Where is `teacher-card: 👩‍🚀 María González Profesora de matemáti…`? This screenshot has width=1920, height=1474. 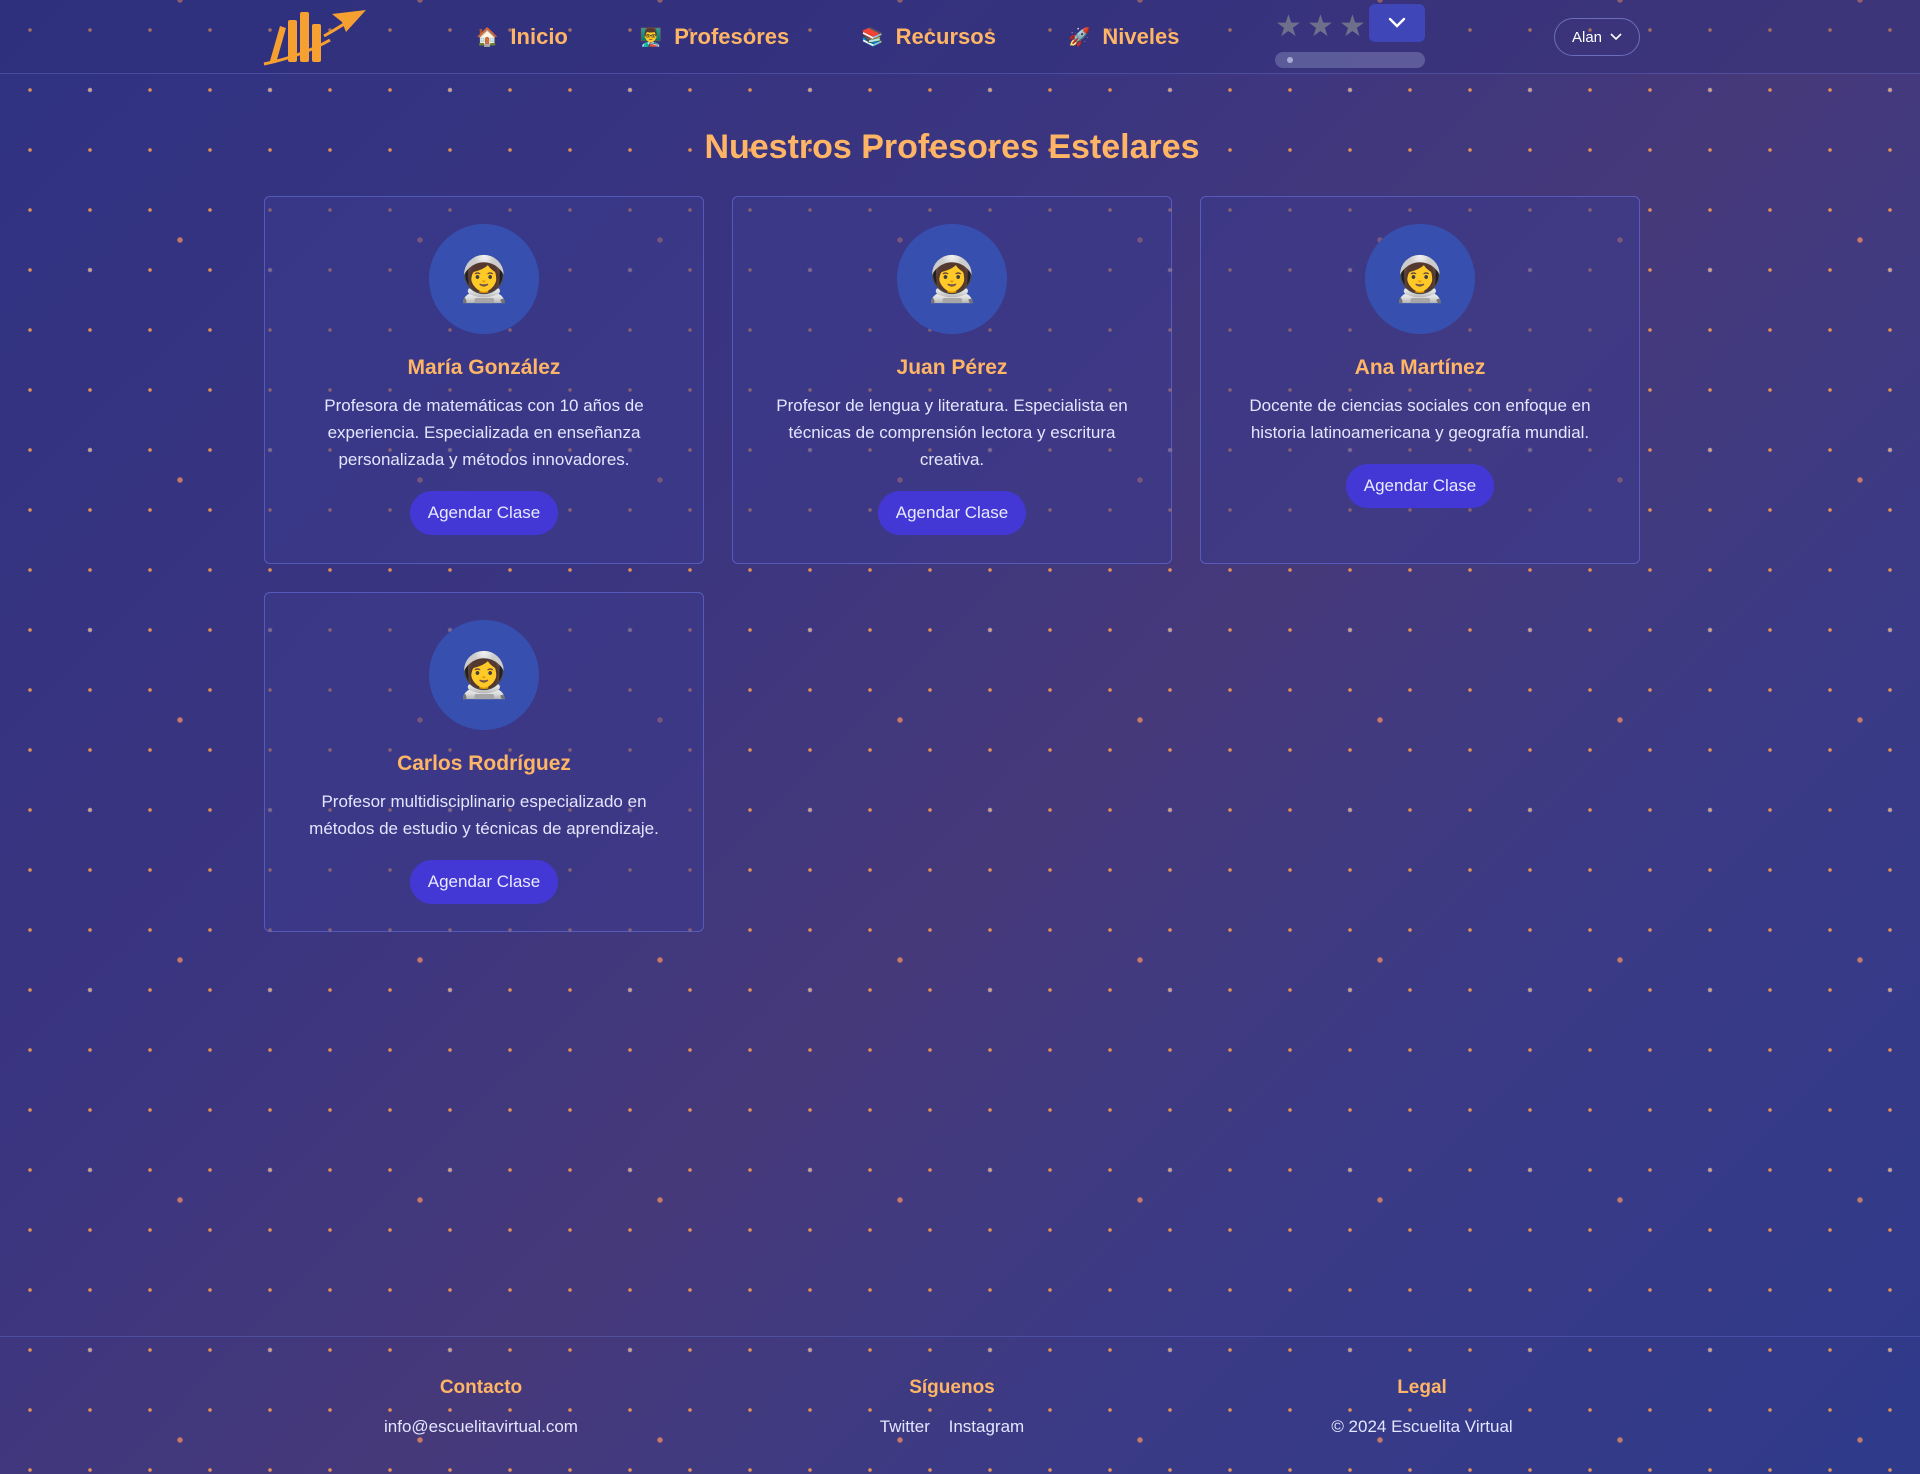 teacher-card: 👩‍🚀 María González Profesora de matemáti… is located at coordinates (484, 380).